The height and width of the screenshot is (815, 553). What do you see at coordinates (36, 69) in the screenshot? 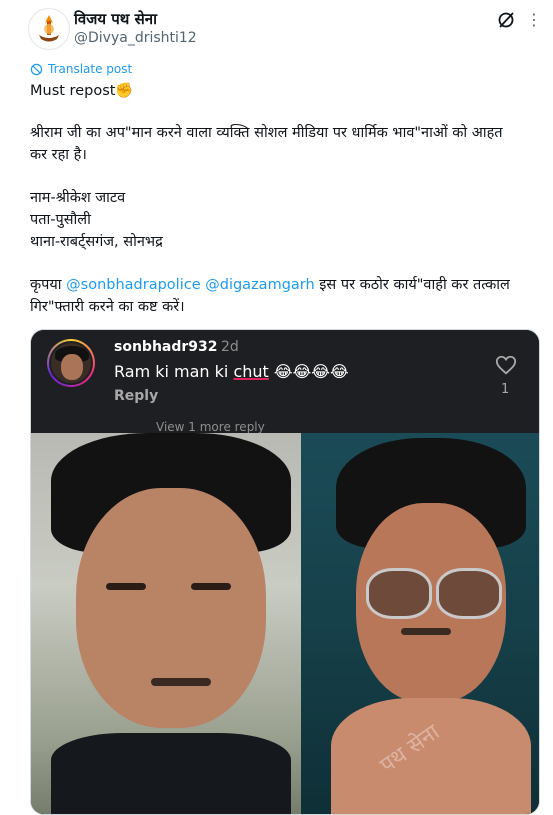
I see `translate-icon` at bounding box center [36, 69].